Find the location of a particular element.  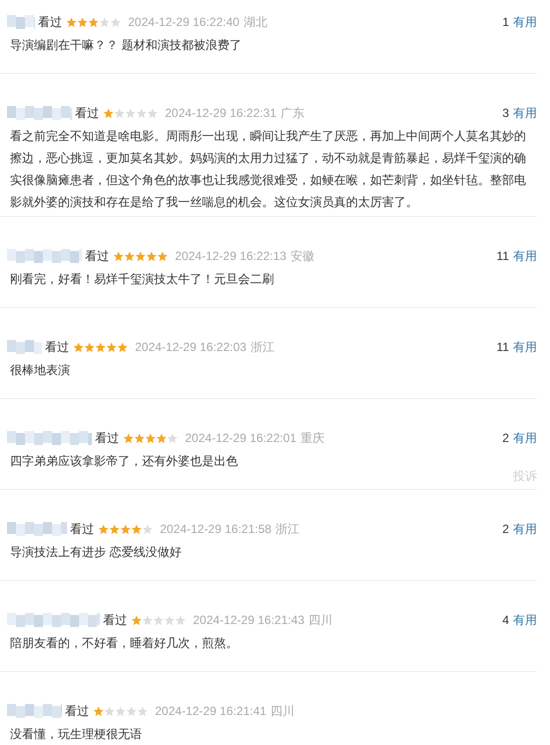

comment-text: 四字弟弟应该拿影帝了，还有外婆也是出色 is located at coordinates (124, 461).